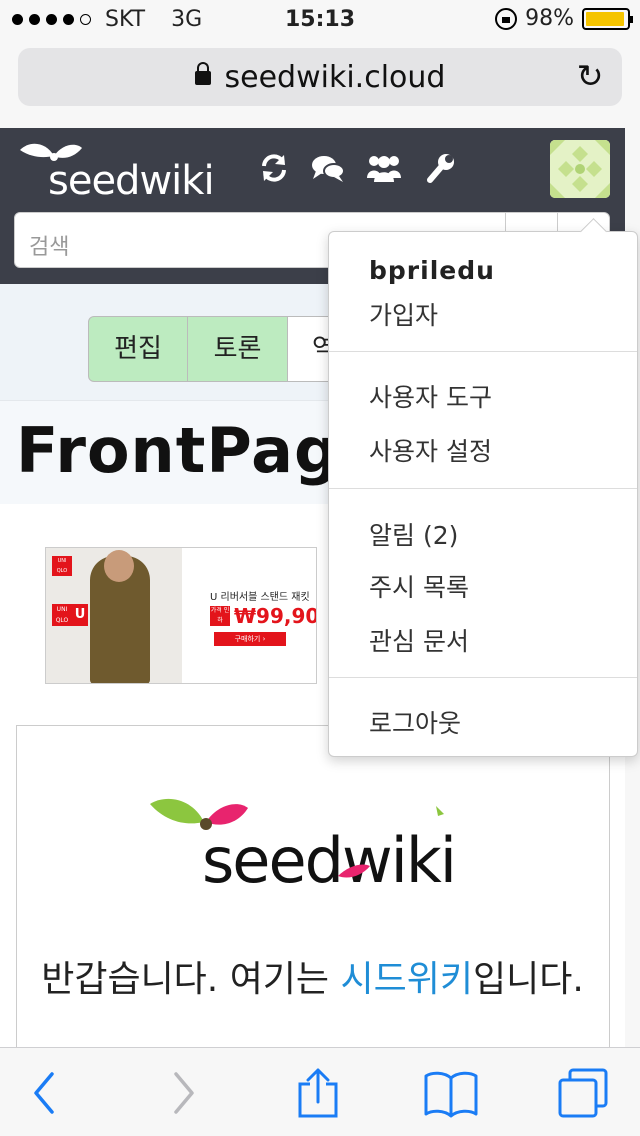 The height and width of the screenshot is (1136, 640). Describe the element at coordinates (44, 1093) in the screenshot. I see `back-icon` at that location.